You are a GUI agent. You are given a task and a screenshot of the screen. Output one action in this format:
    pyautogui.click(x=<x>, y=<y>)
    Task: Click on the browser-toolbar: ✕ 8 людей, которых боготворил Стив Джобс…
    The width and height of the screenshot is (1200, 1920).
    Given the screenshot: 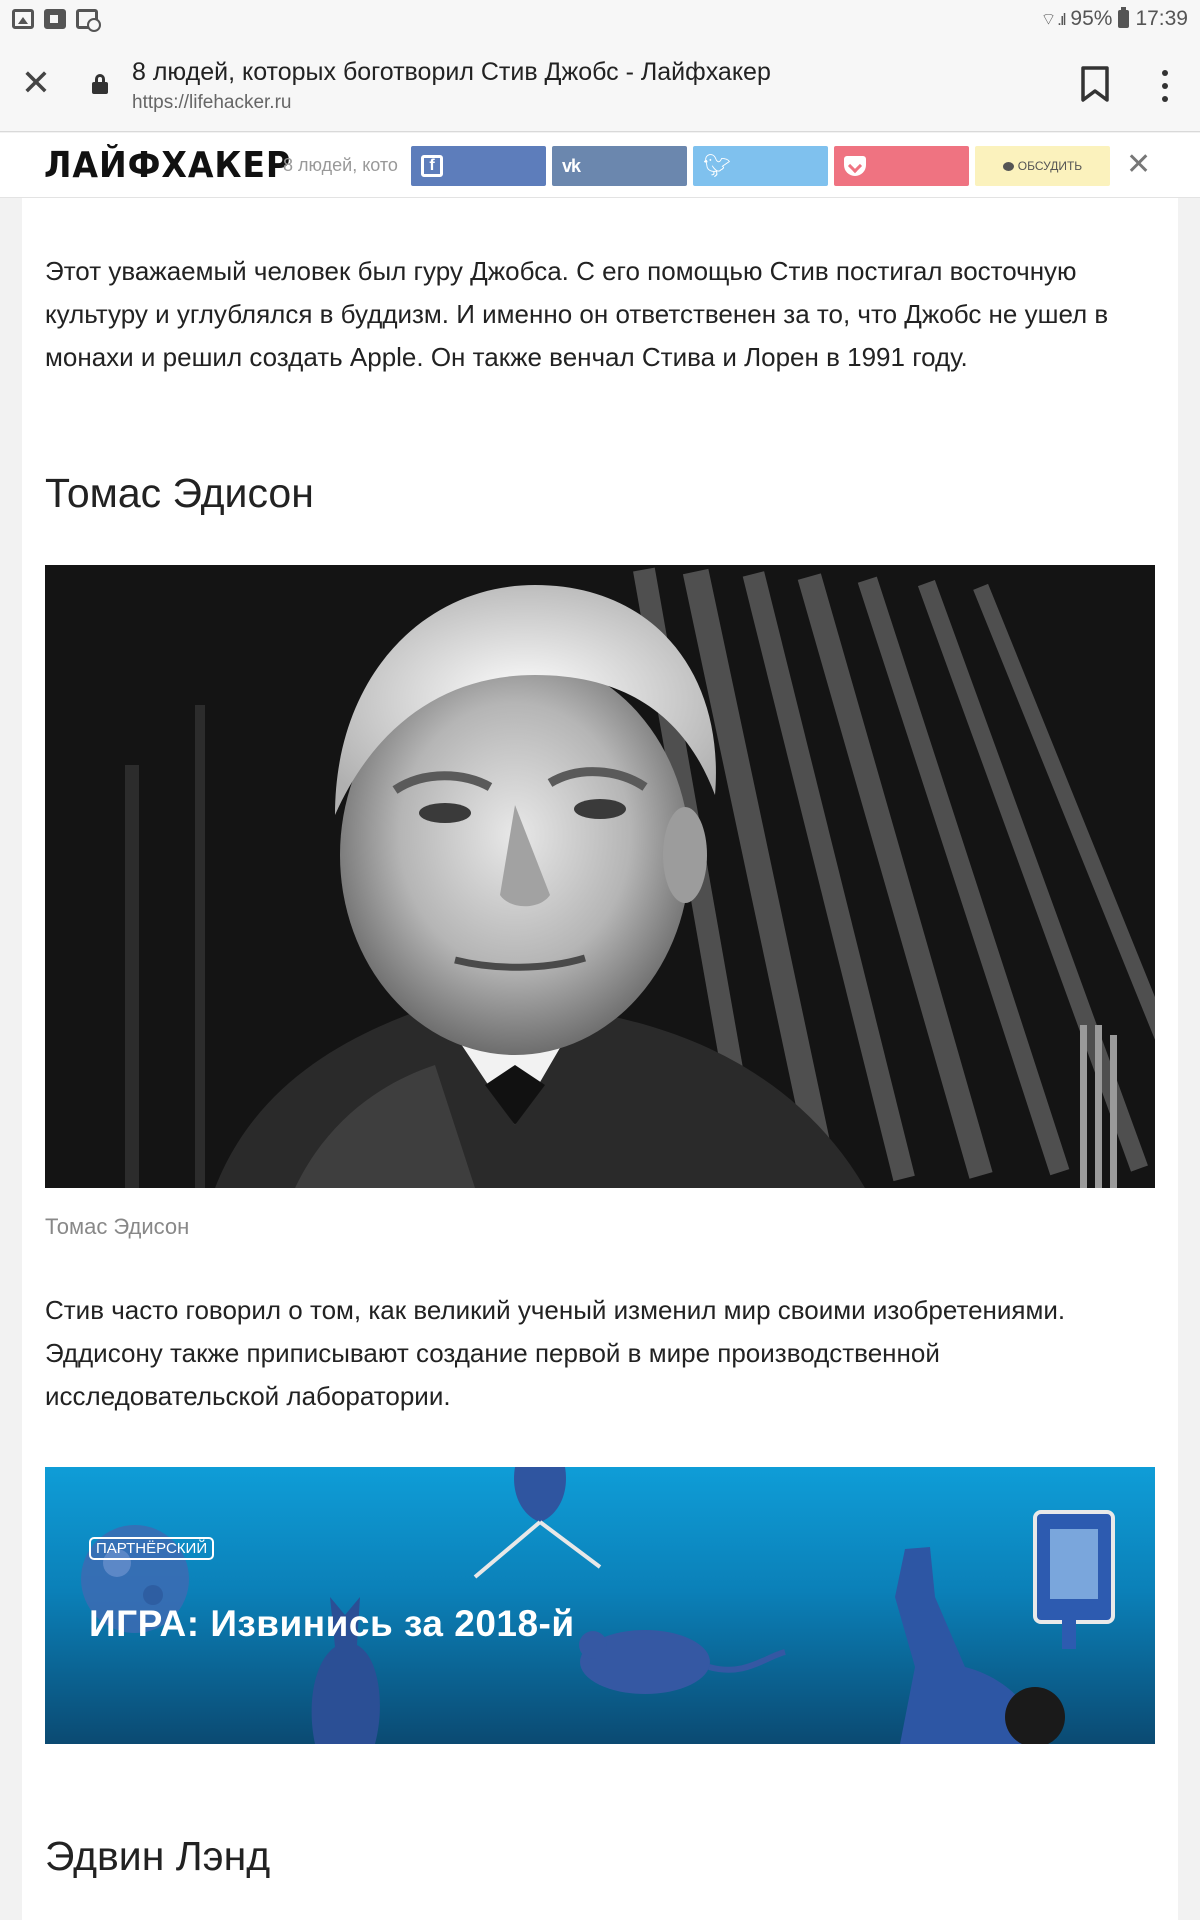 What is the action you would take?
    pyautogui.click(x=600, y=85)
    